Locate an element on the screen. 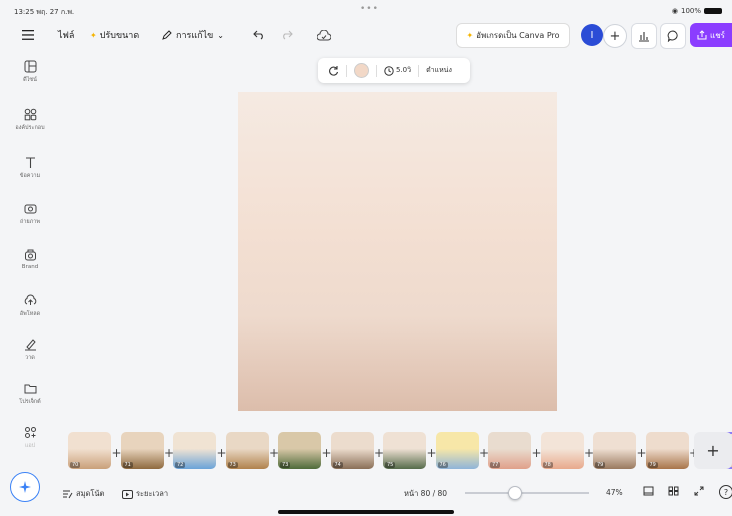  page-thumbnail: 72 is located at coordinates (194, 450).